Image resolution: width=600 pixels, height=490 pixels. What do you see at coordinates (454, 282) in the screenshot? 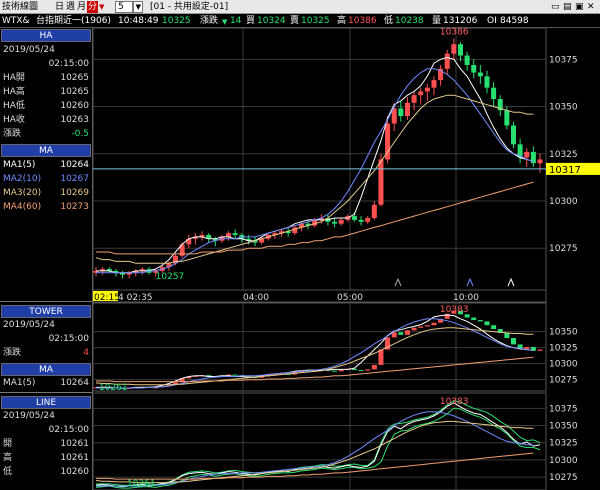
I see `signal-markers` at bounding box center [454, 282].